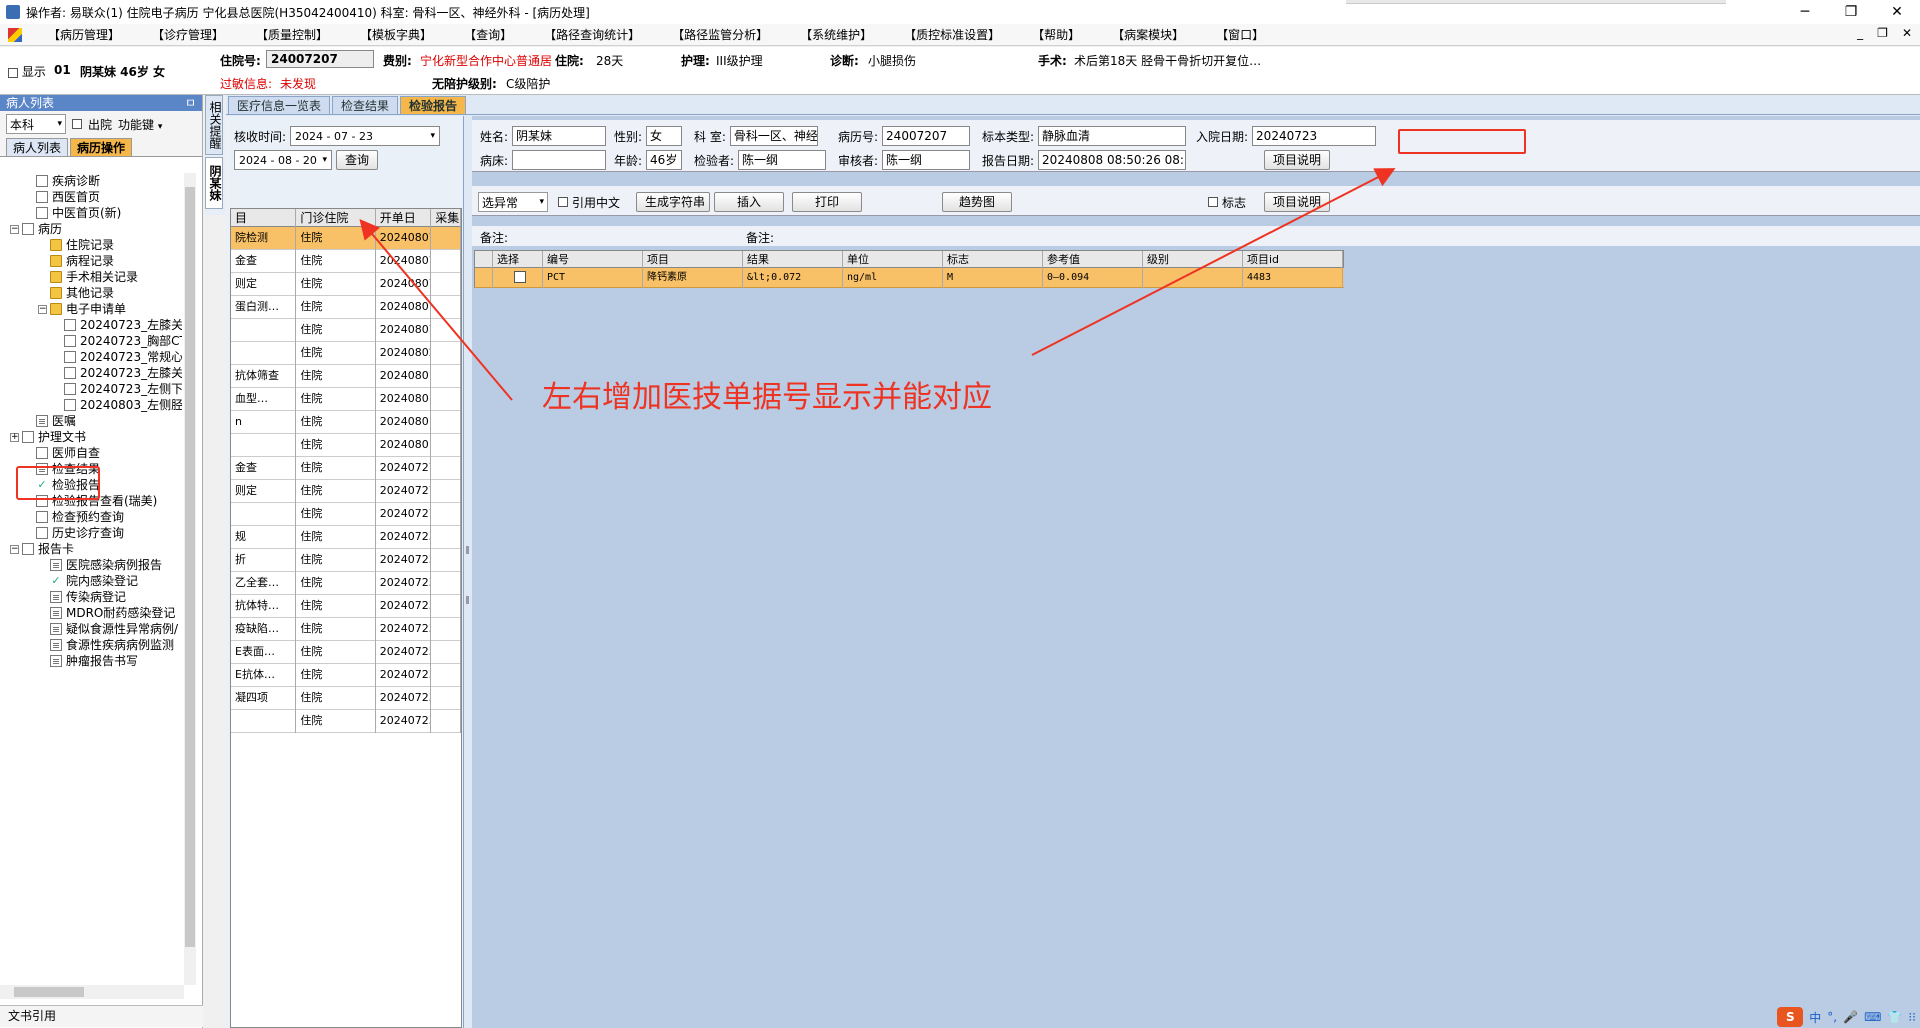  What do you see at coordinates (96, 357) in the screenshot?
I see `tree-item: 20240723_常规心电` at bounding box center [96, 357].